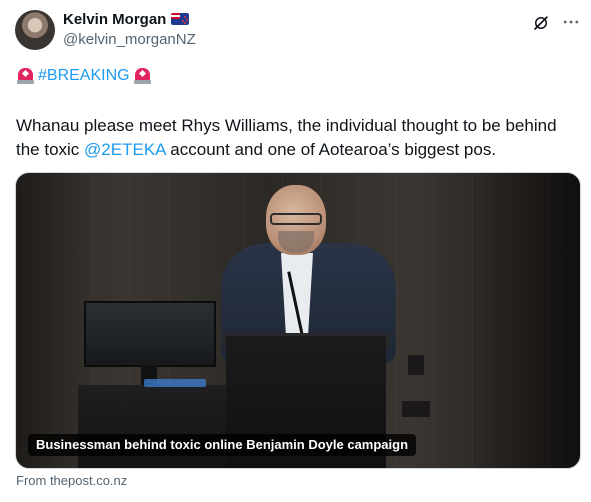 Image resolution: width=591 pixels, height=502 pixels. I want to click on breaking-line: #BREAKING, so click(84, 75).